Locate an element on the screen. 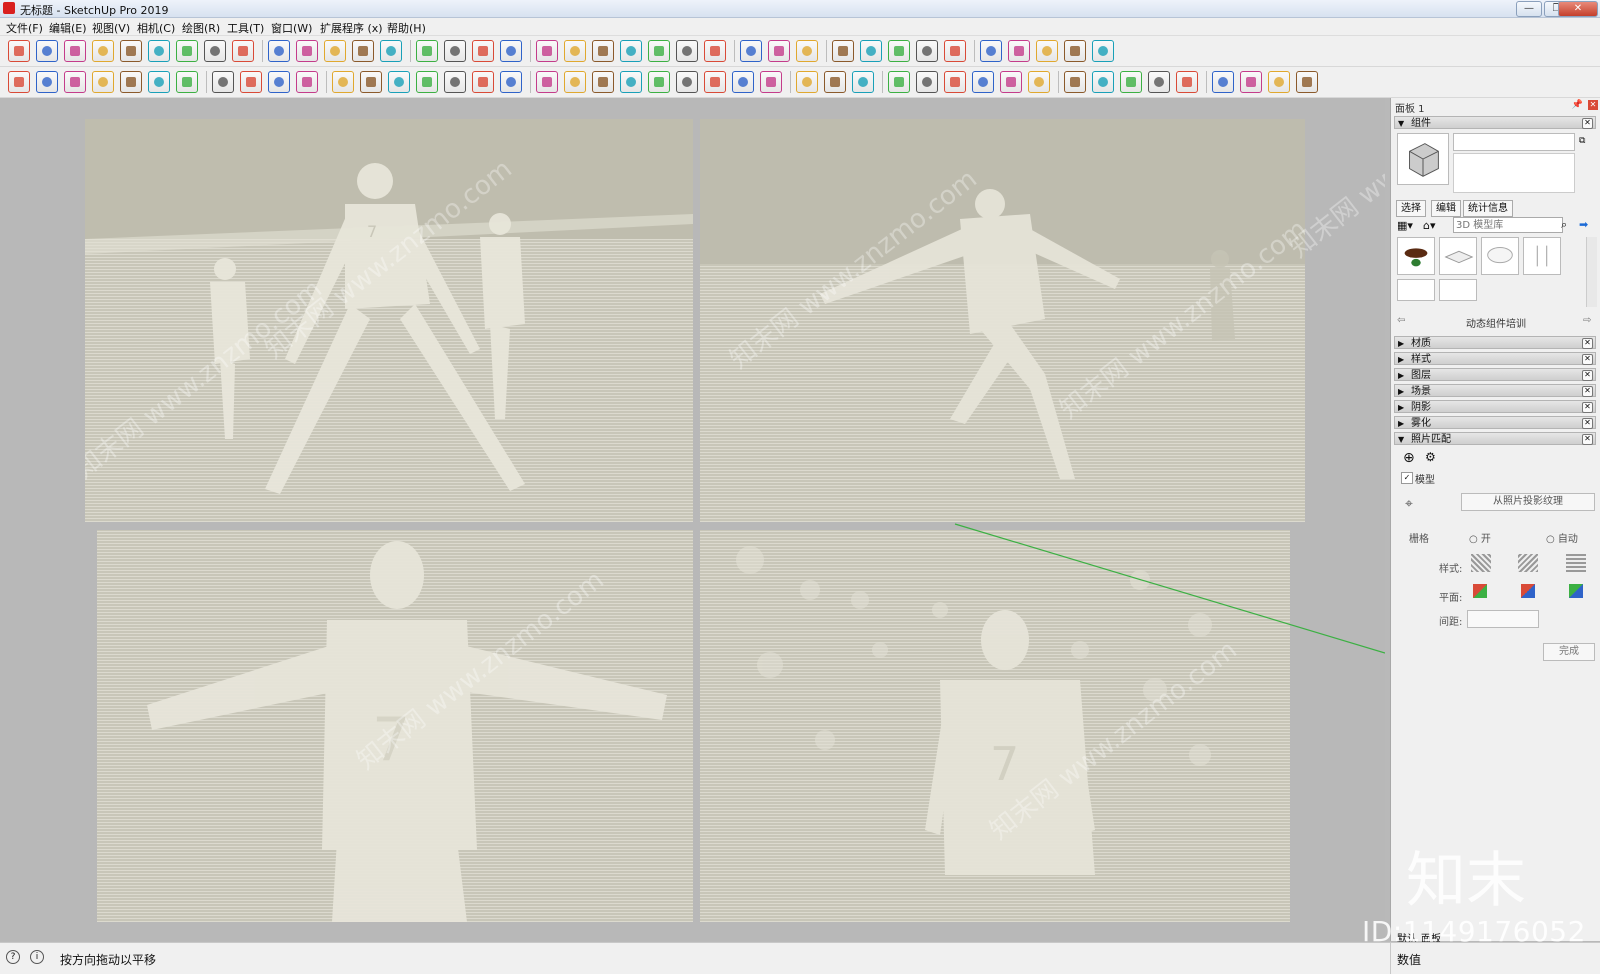  section-shadows: ▶ 阴影 ✕ is located at coordinates (1495, 406).